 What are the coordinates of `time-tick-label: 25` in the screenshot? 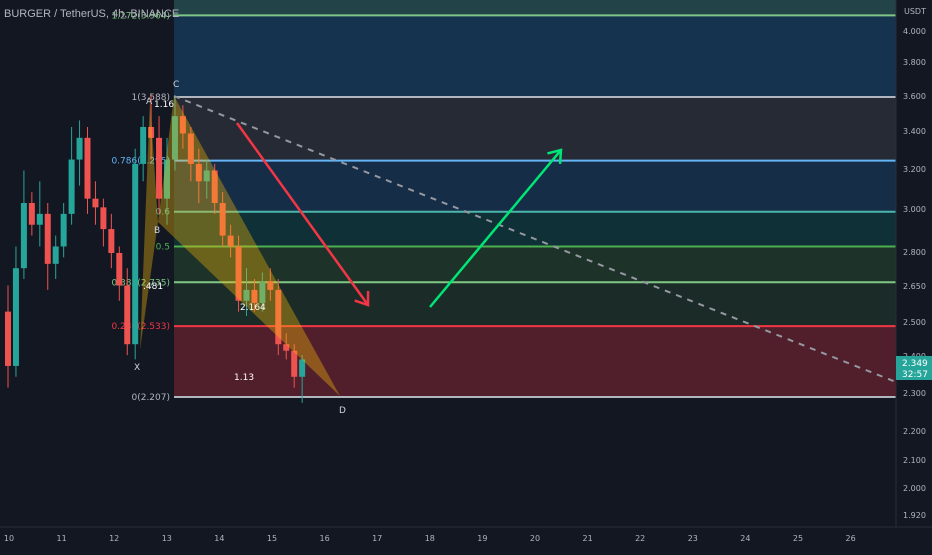 It's located at (798, 538).